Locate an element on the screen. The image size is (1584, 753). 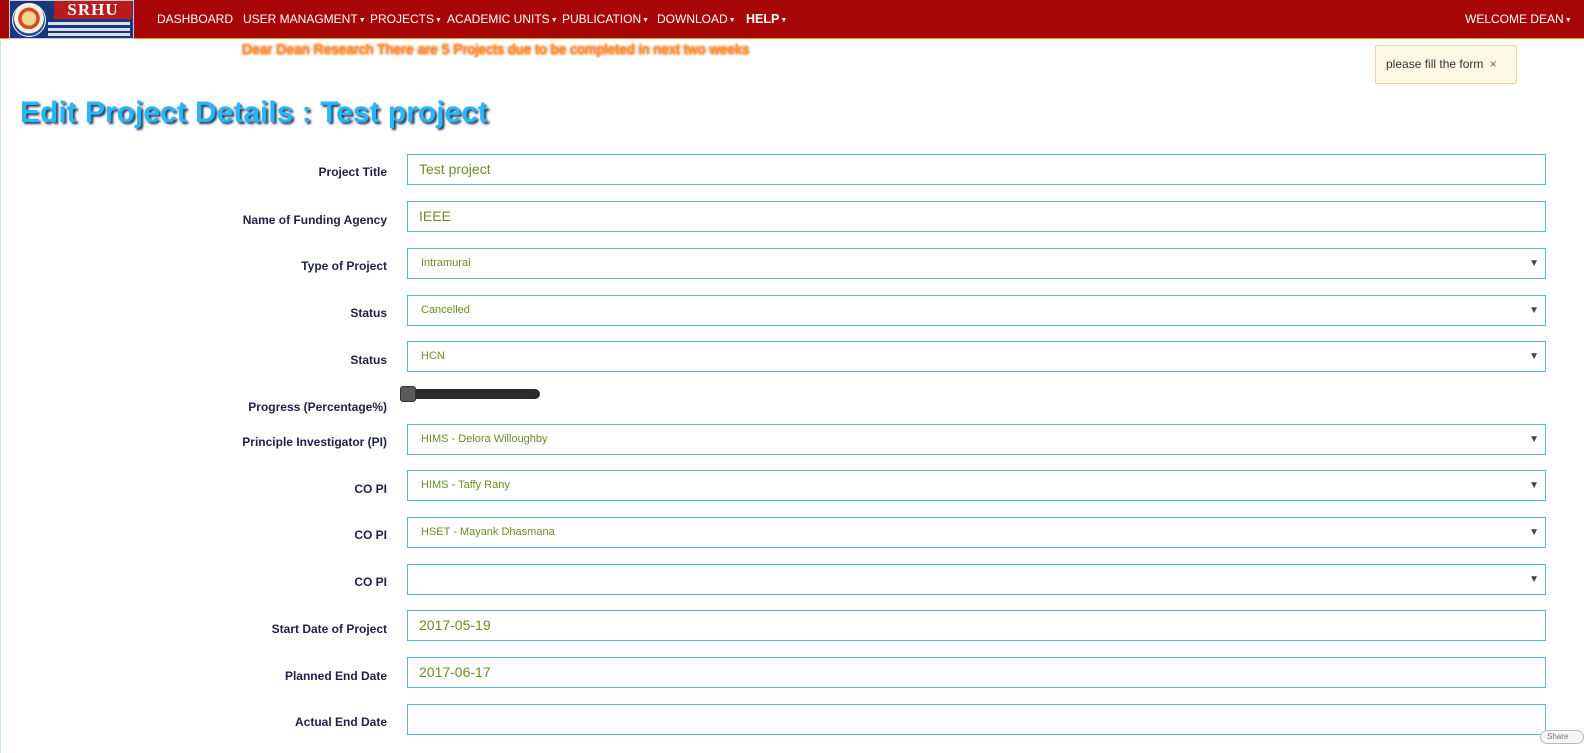
status-select-2: HCN ▼ is located at coordinates (976, 356).